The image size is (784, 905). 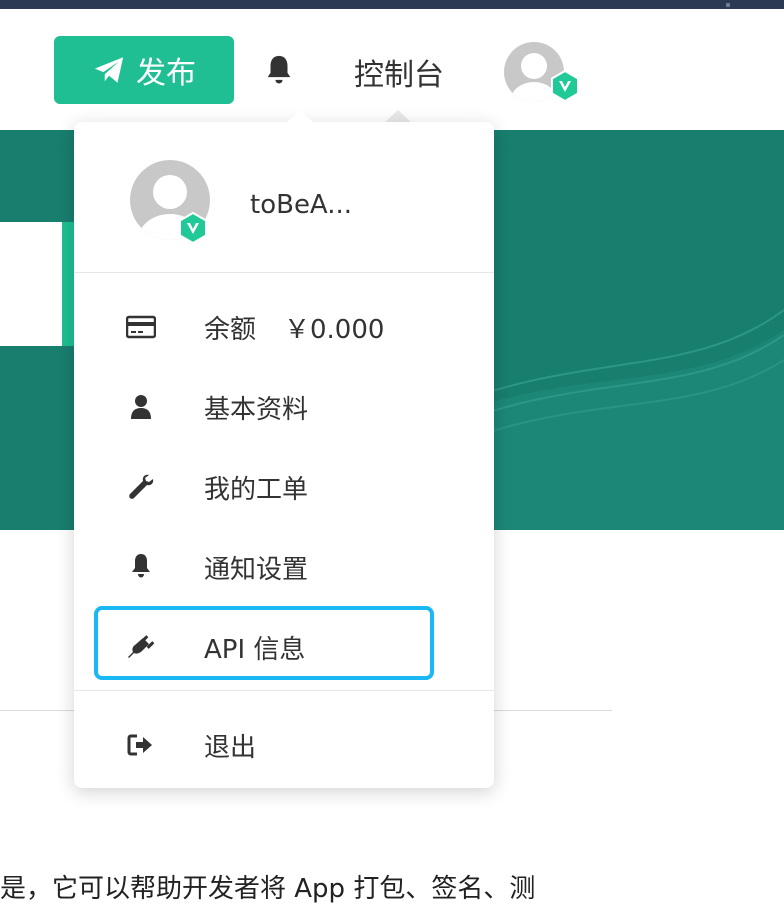 What do you see at coordinates (230, 329) in the screenshot?
I see `balance-label: 余额` at bounding box center [230, 329].